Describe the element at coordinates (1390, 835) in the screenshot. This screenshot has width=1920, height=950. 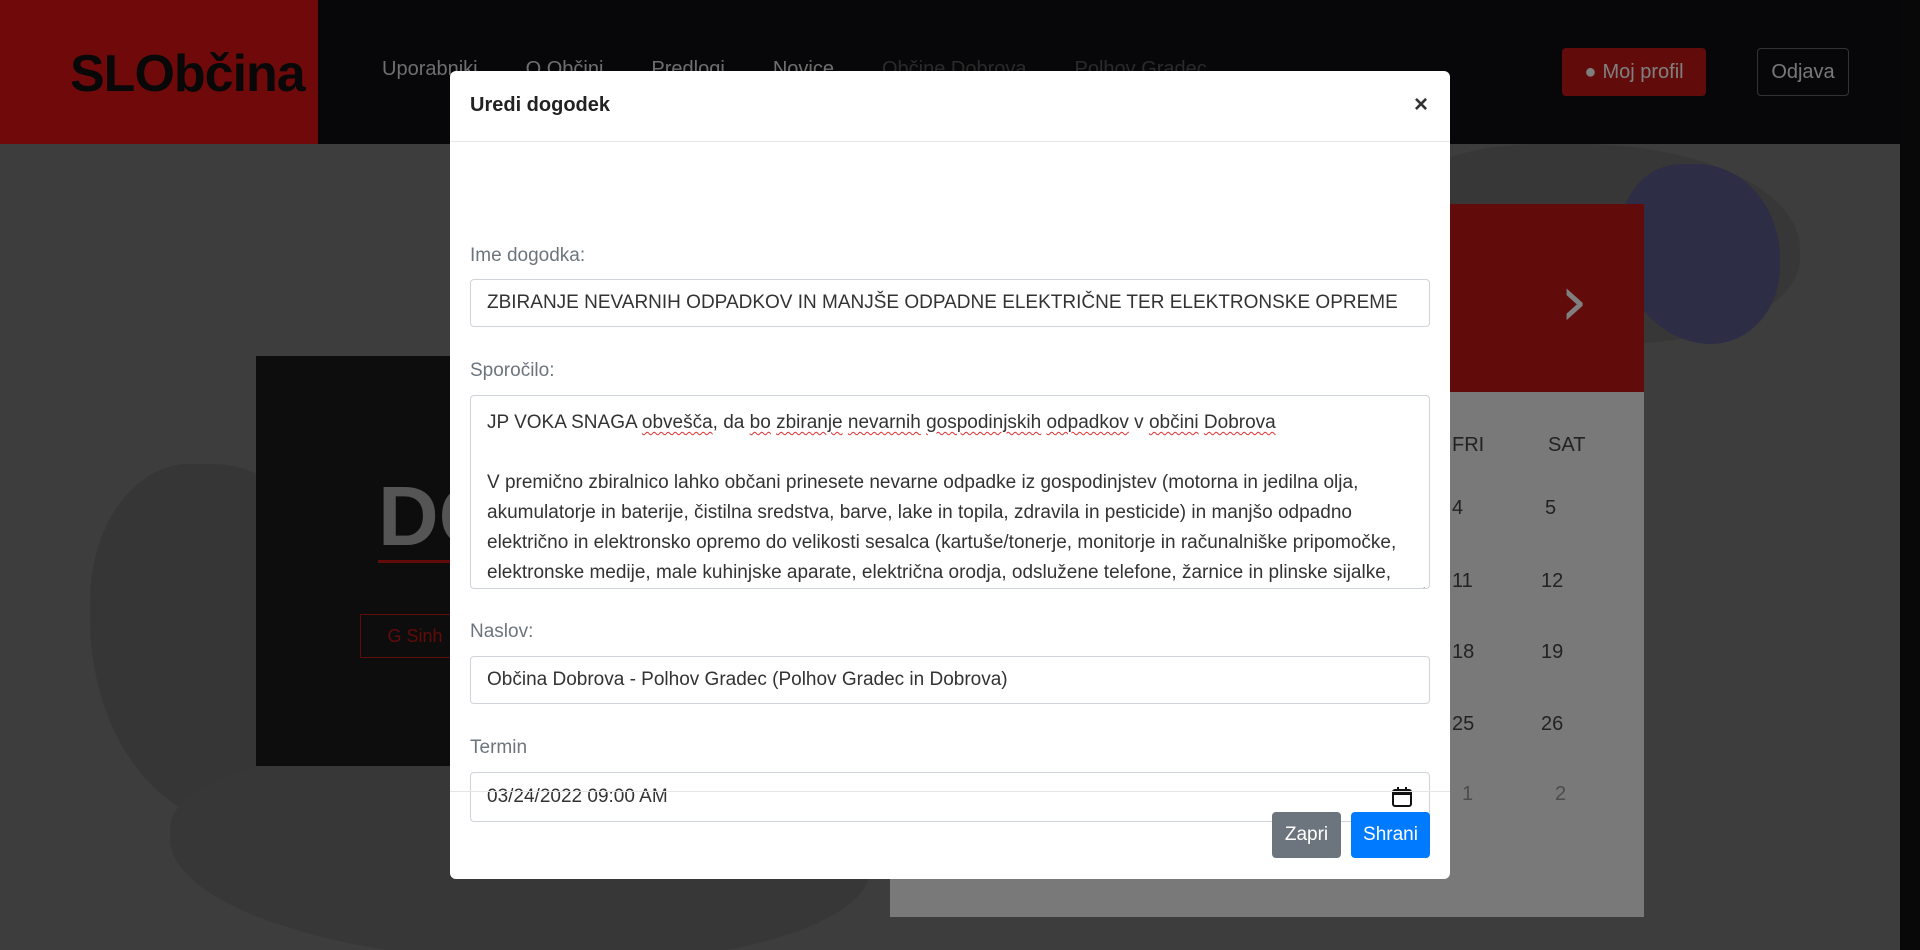
I see `save-button: Shrani` at that location.